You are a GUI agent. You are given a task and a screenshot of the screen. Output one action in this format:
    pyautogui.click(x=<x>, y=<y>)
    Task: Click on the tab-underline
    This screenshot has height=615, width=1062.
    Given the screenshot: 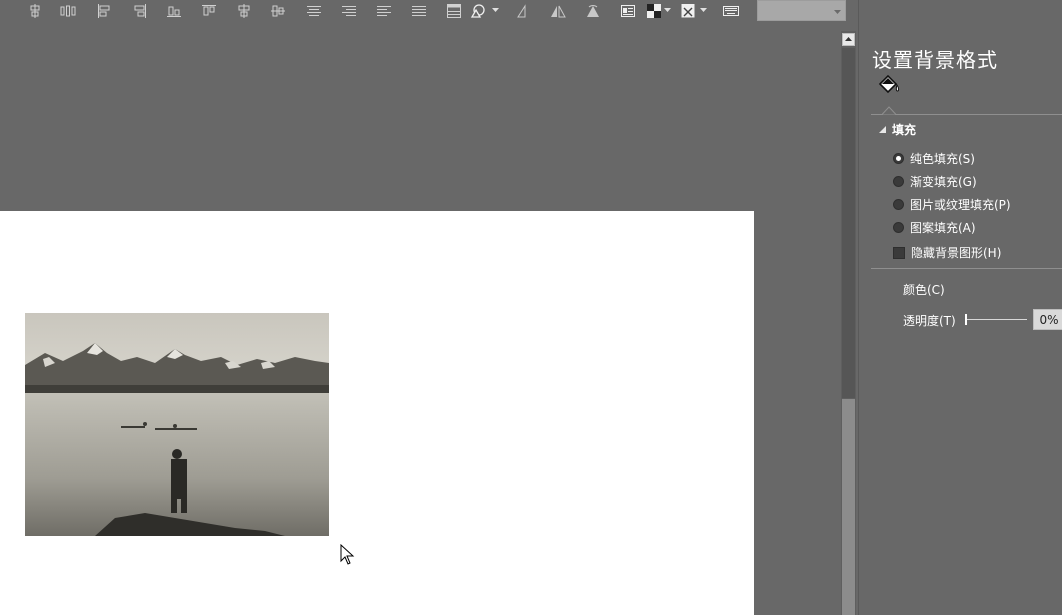 What is the action you would take?
    pyautogui.click(x=966, y=114)
    